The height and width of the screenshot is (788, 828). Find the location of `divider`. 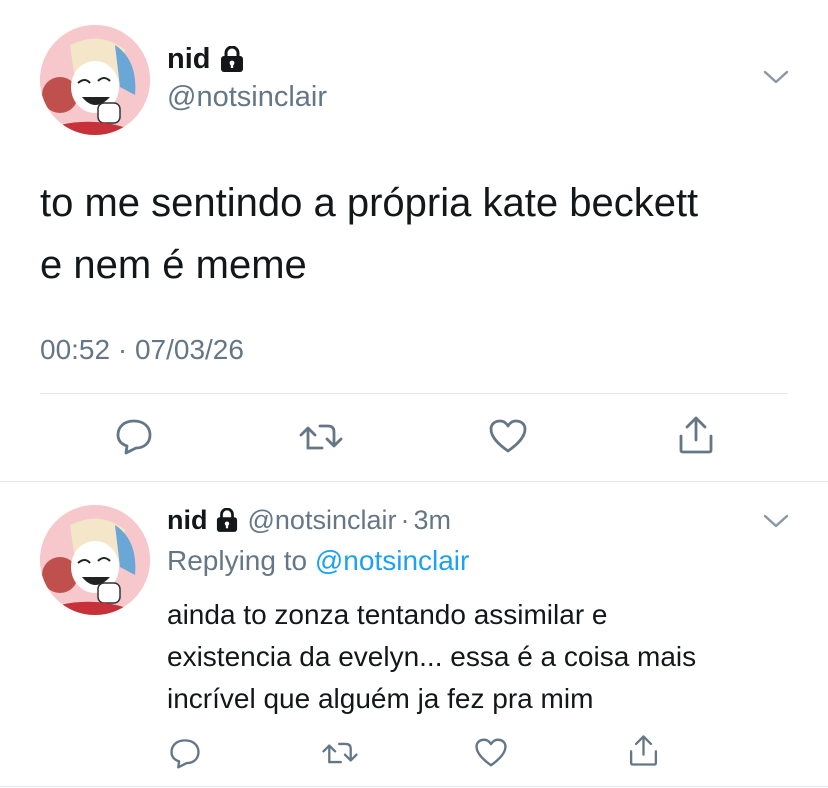

divider is located at coordinates (414, 393).